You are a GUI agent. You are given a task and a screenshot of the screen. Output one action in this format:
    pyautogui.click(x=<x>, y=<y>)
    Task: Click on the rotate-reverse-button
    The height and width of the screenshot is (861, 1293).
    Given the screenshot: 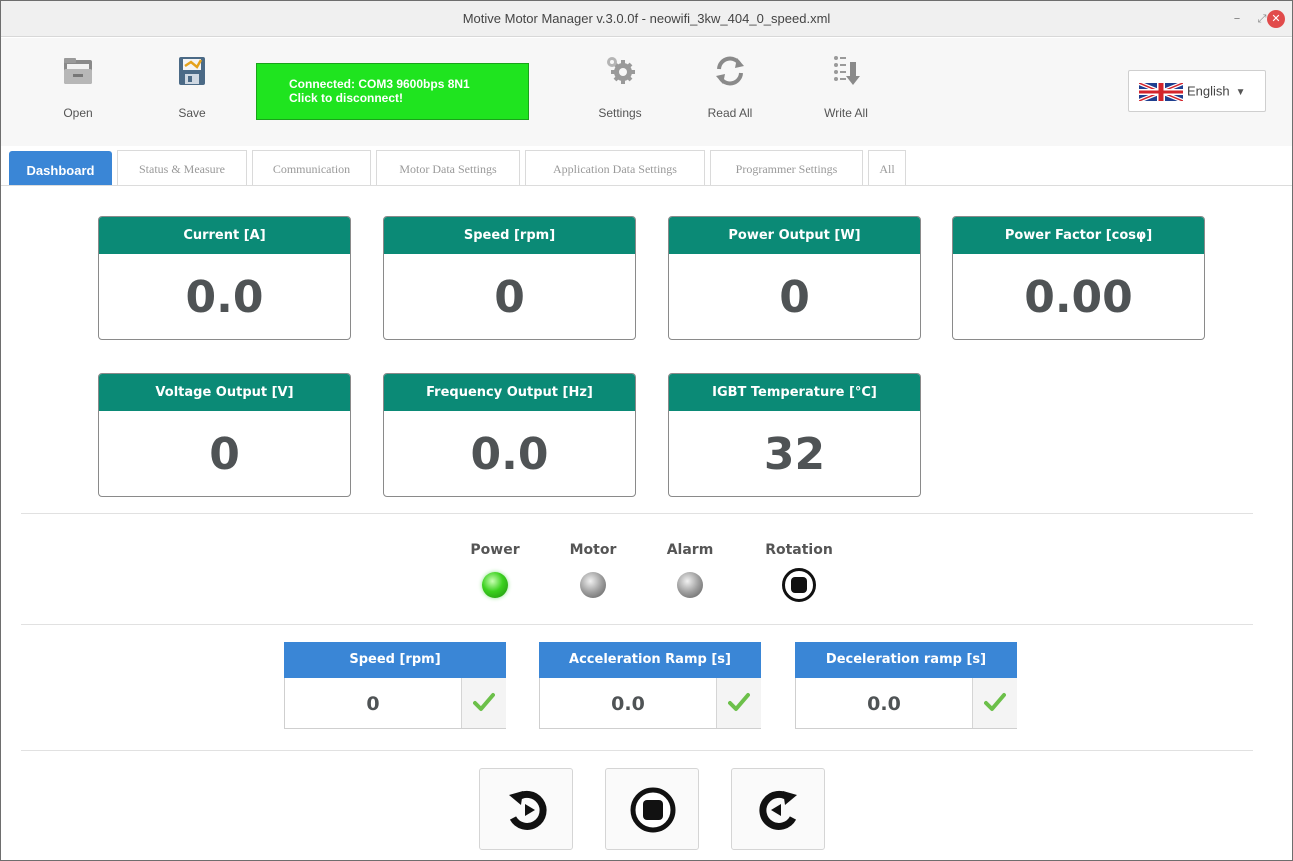 What is the action you would take?
    pyautogui.click(x=526, y=809)
    